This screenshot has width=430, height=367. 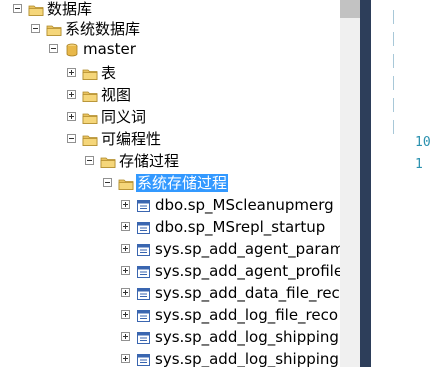 What do you see at coordinates (170, 96) in the screenshot?
I see `tree-node: 视图` at bounding box center [170, 96].